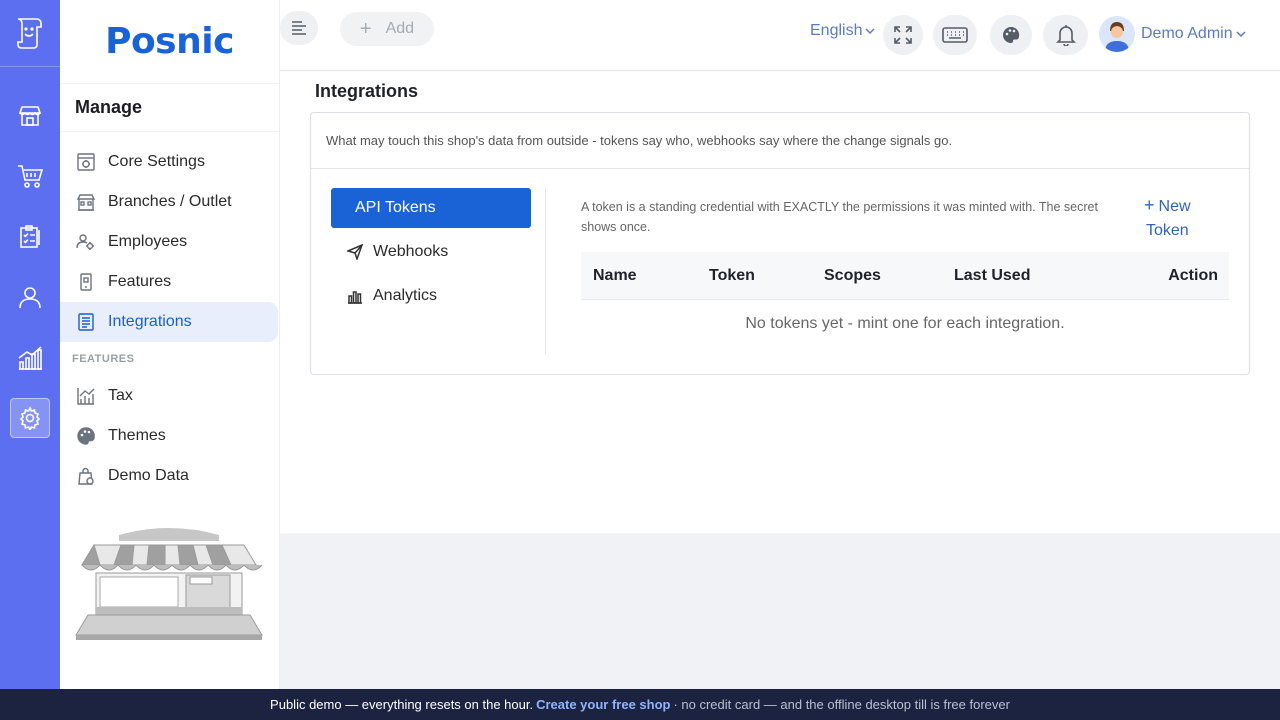 The width and height of the screenshot is (1280, 720). I want to click on bag-icon, so click(86, 476).